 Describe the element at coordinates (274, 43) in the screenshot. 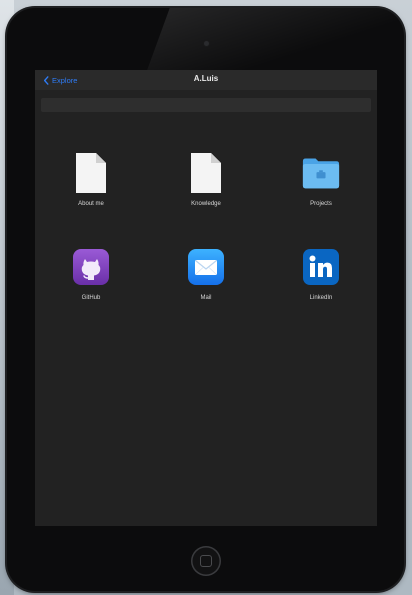

I see `bezel-reflection` at that location.